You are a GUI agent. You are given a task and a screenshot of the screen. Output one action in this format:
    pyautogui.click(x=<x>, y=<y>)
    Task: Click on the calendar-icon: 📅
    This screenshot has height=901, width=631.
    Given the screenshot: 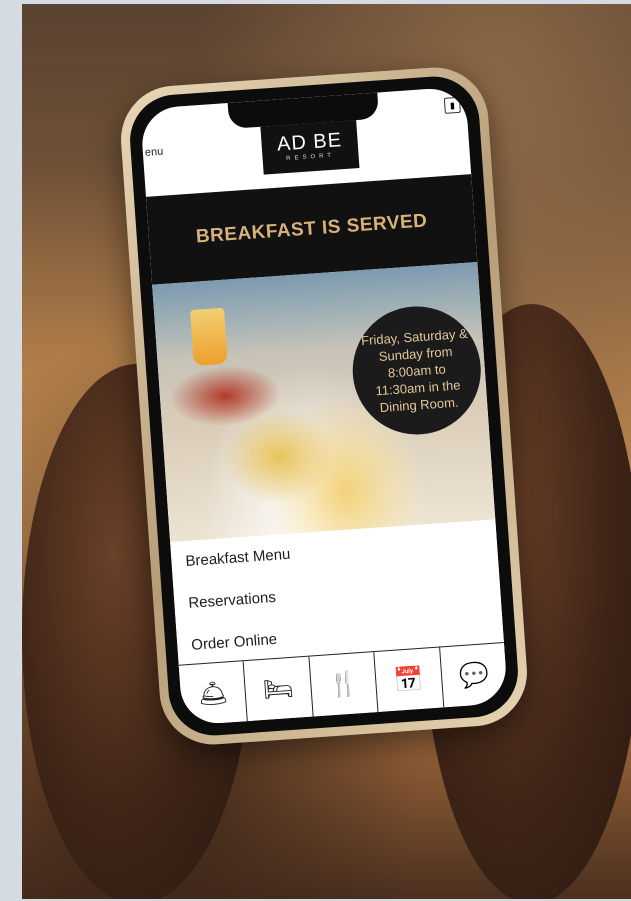 What is the action you would take?
    pyautogui.click(x=409, y=679)
    